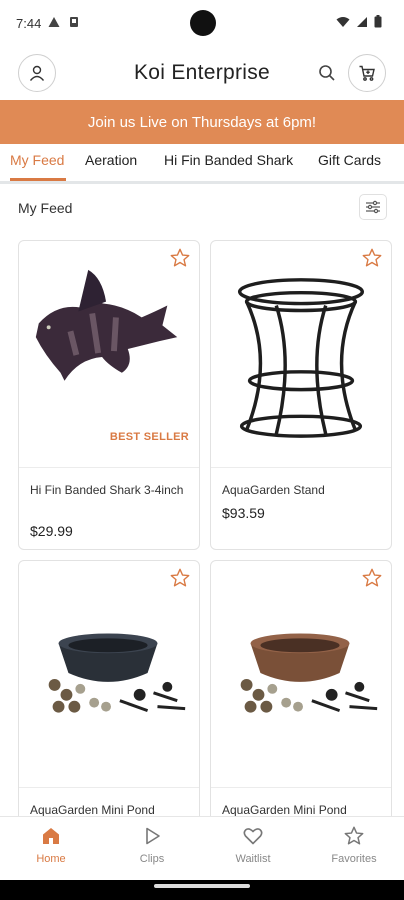  Describe the element at coordinates (107, 490) in the screenshot. I see `product-name: Hi Fin Banded Shark 3-4inch` at that location.